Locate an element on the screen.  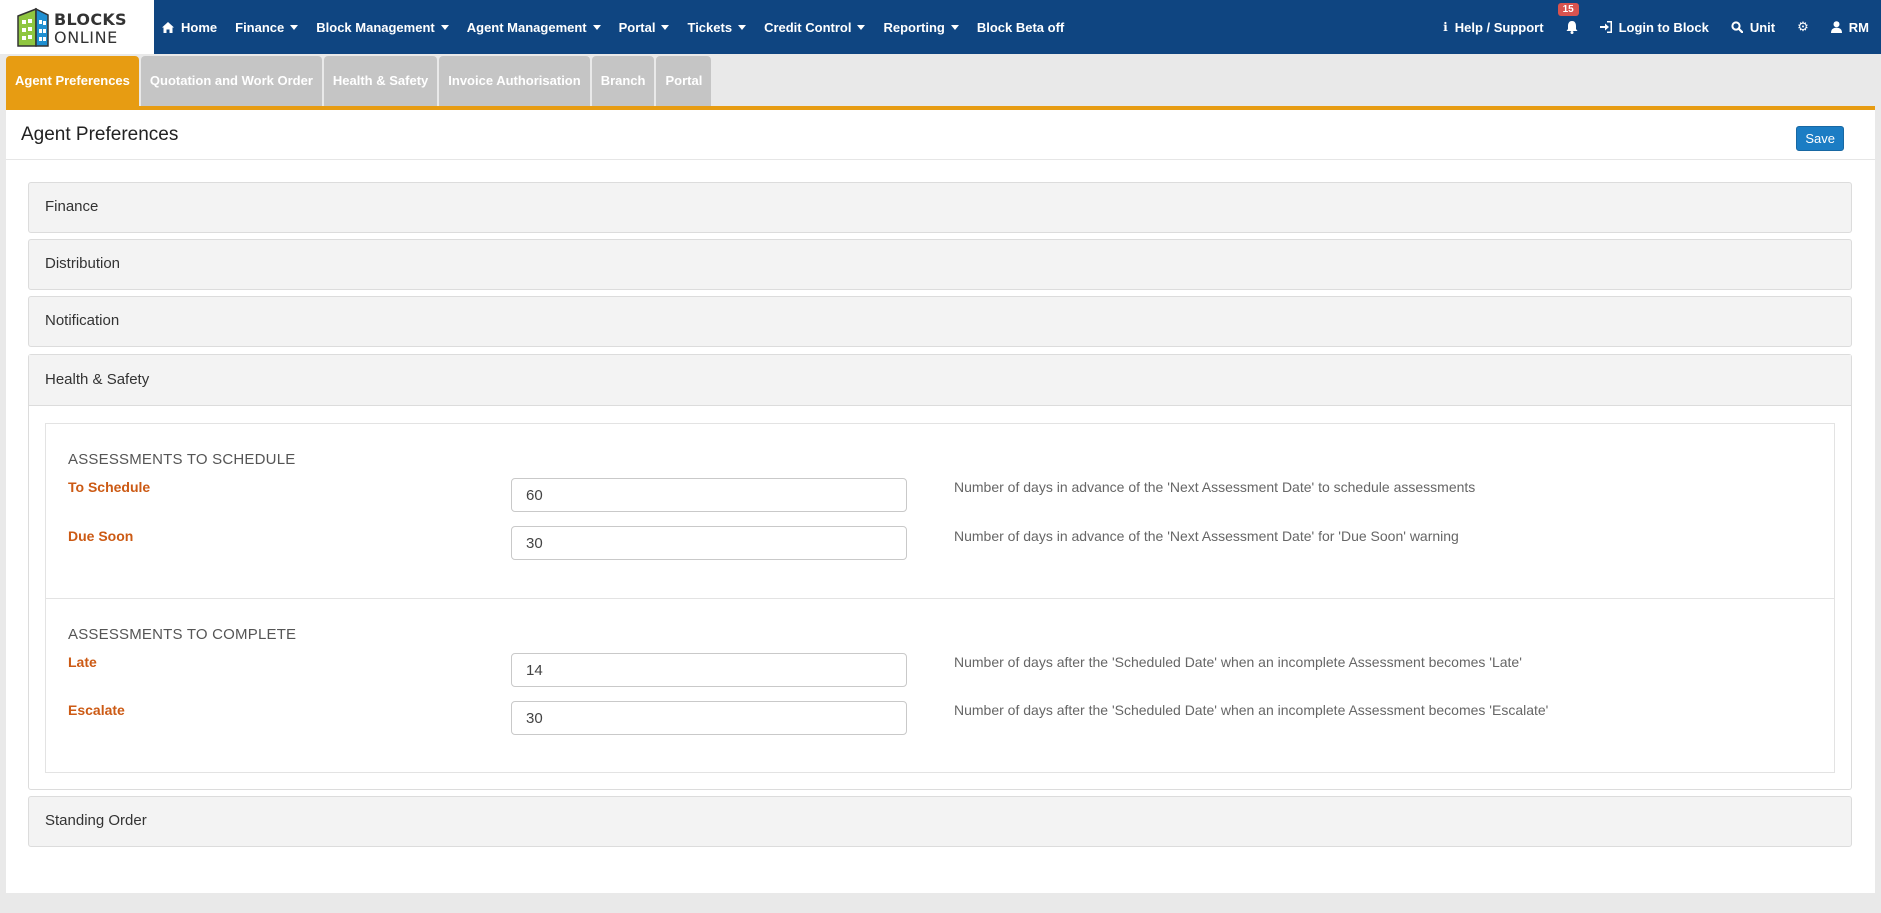
nav-block-management: Block Management is located at coordinates (382, 27).